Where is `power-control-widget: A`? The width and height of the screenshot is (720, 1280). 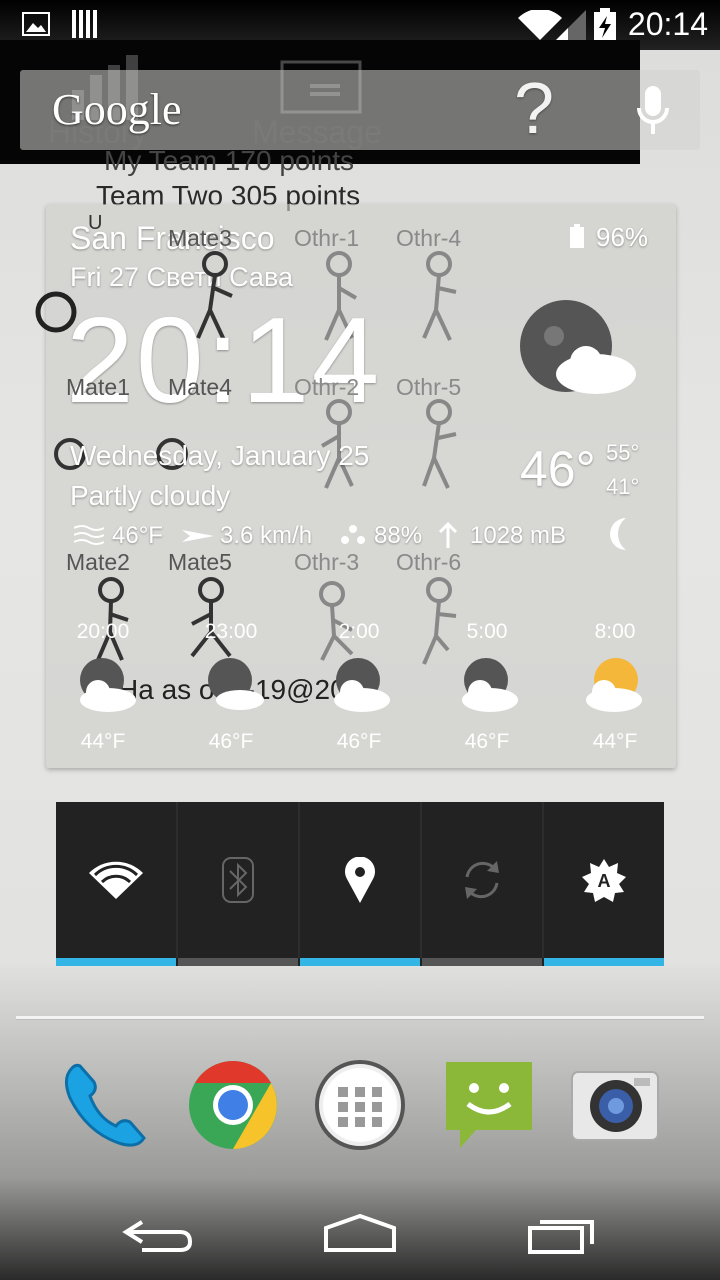
power-control-widget: A is located at coordinates (360, 884).